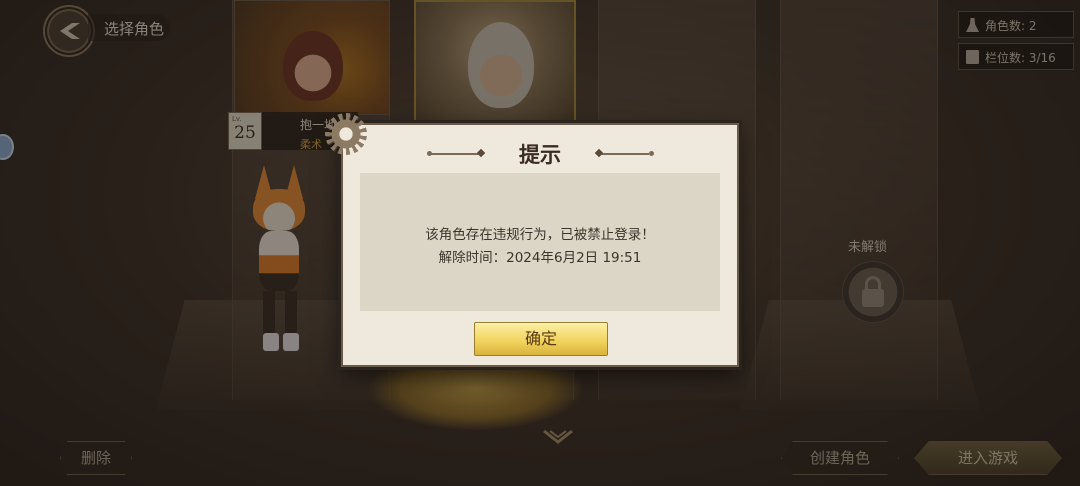 This screenshot has height=486, width=1080. I want to click on confirm-button: 确定, so click(541, 339).